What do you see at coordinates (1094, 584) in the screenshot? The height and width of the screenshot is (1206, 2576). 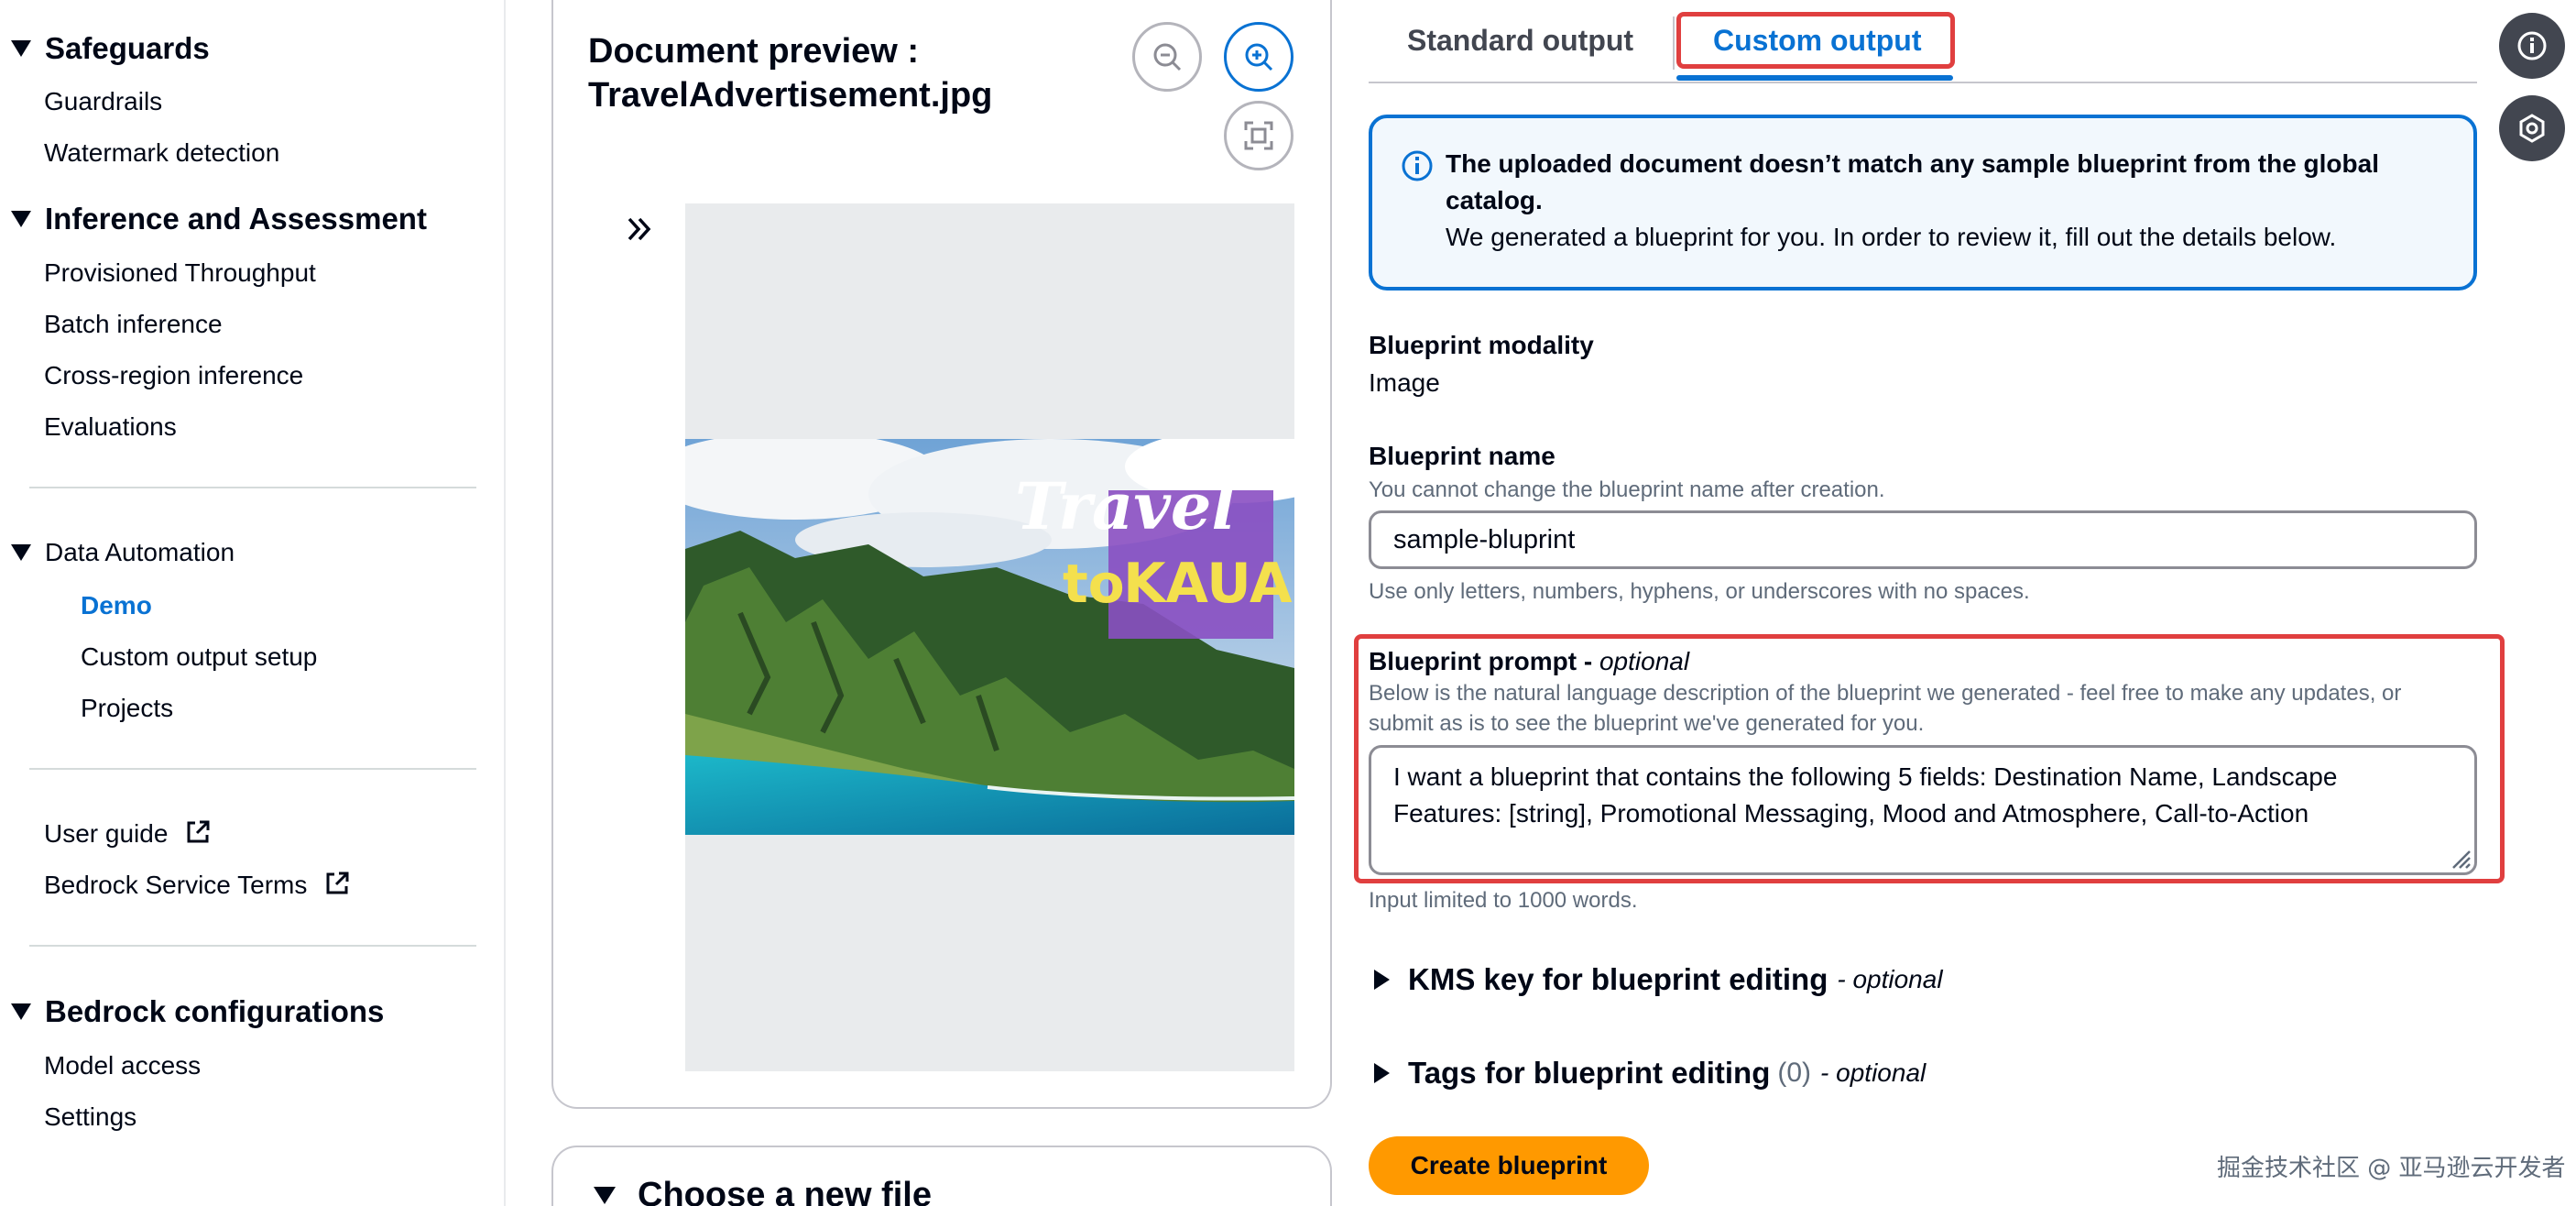 I see `image-text-to: to` at bounding box center [1094, 584].